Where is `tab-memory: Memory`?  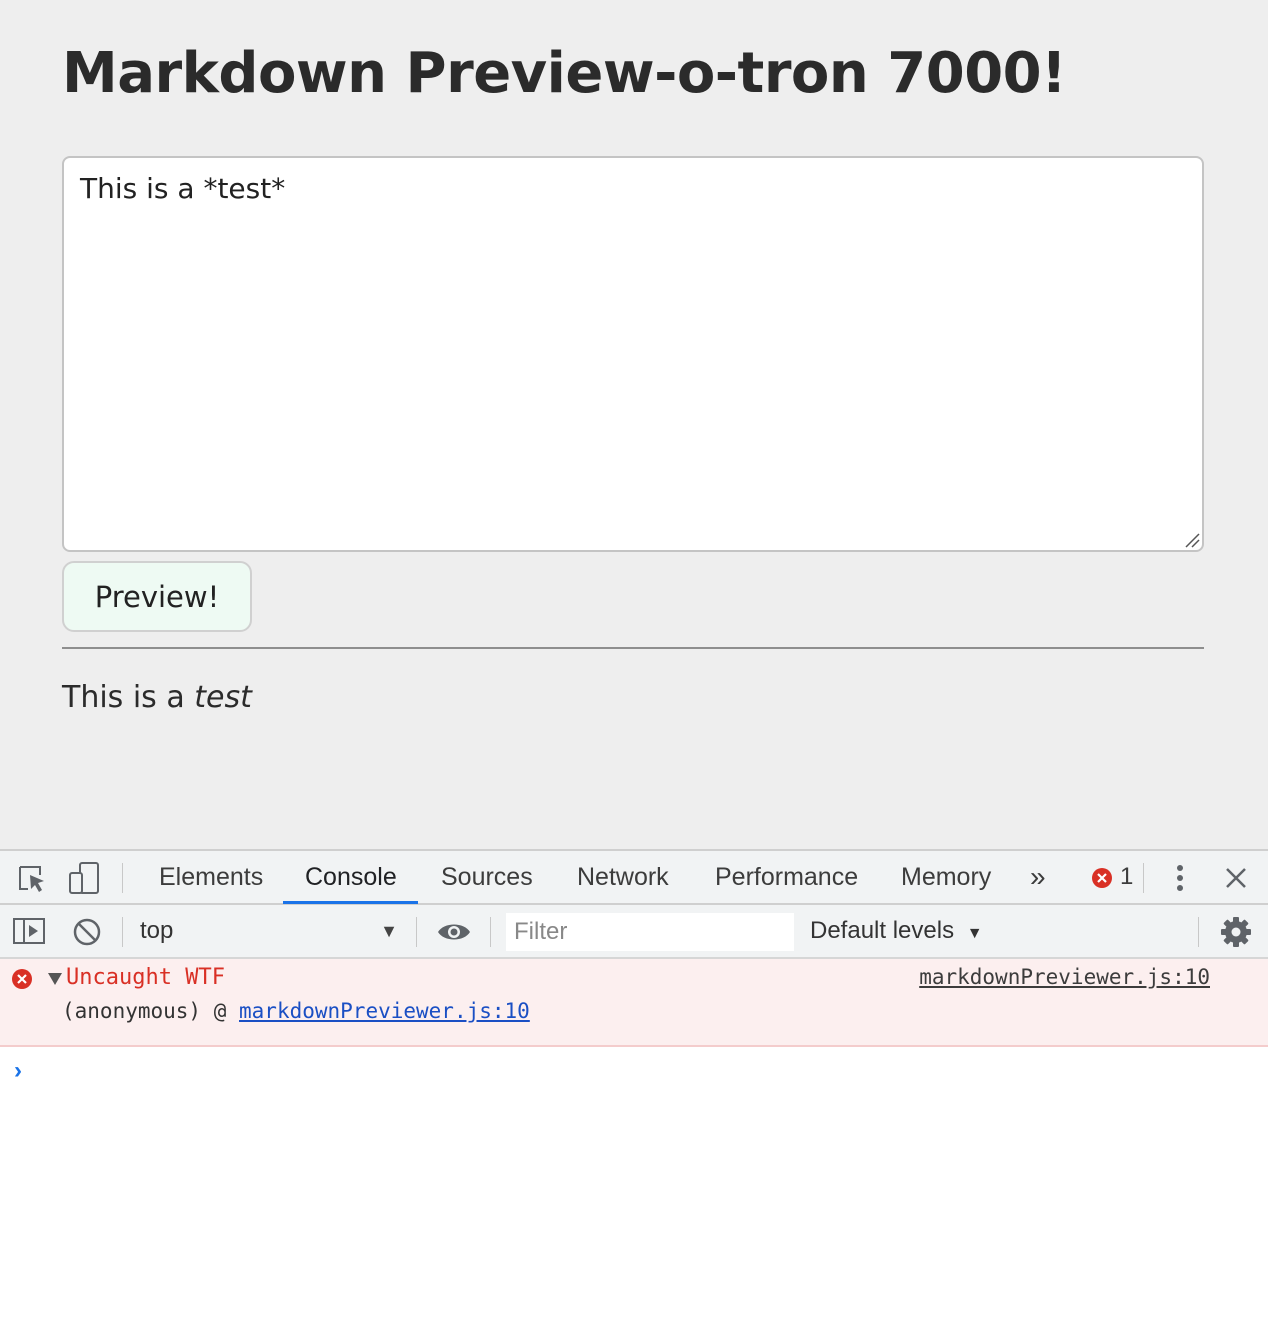
tab-memory: Memory is located at coordinates (946, 878).